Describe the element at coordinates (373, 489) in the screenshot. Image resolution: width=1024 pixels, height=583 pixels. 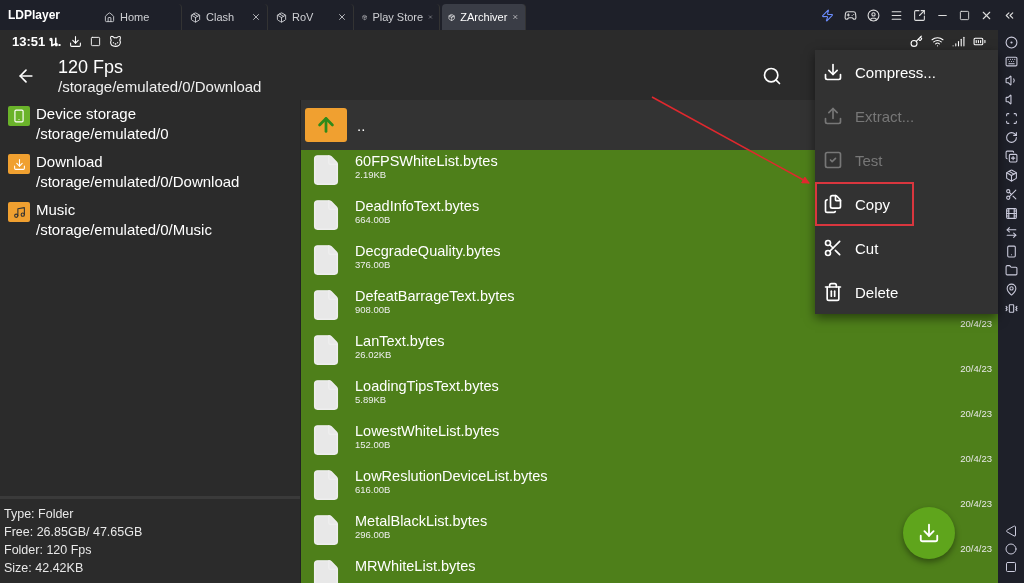
I see `file-size: 616.00B` at that location.